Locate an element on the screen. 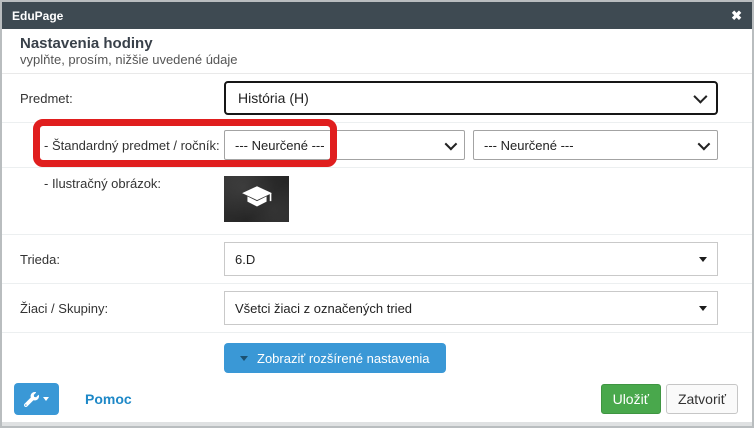 Image resolution: width=754 pixels, height=428 pixels. students-dropdown: Všetci žiaci z označených tried is located at coordinates (471, 308).